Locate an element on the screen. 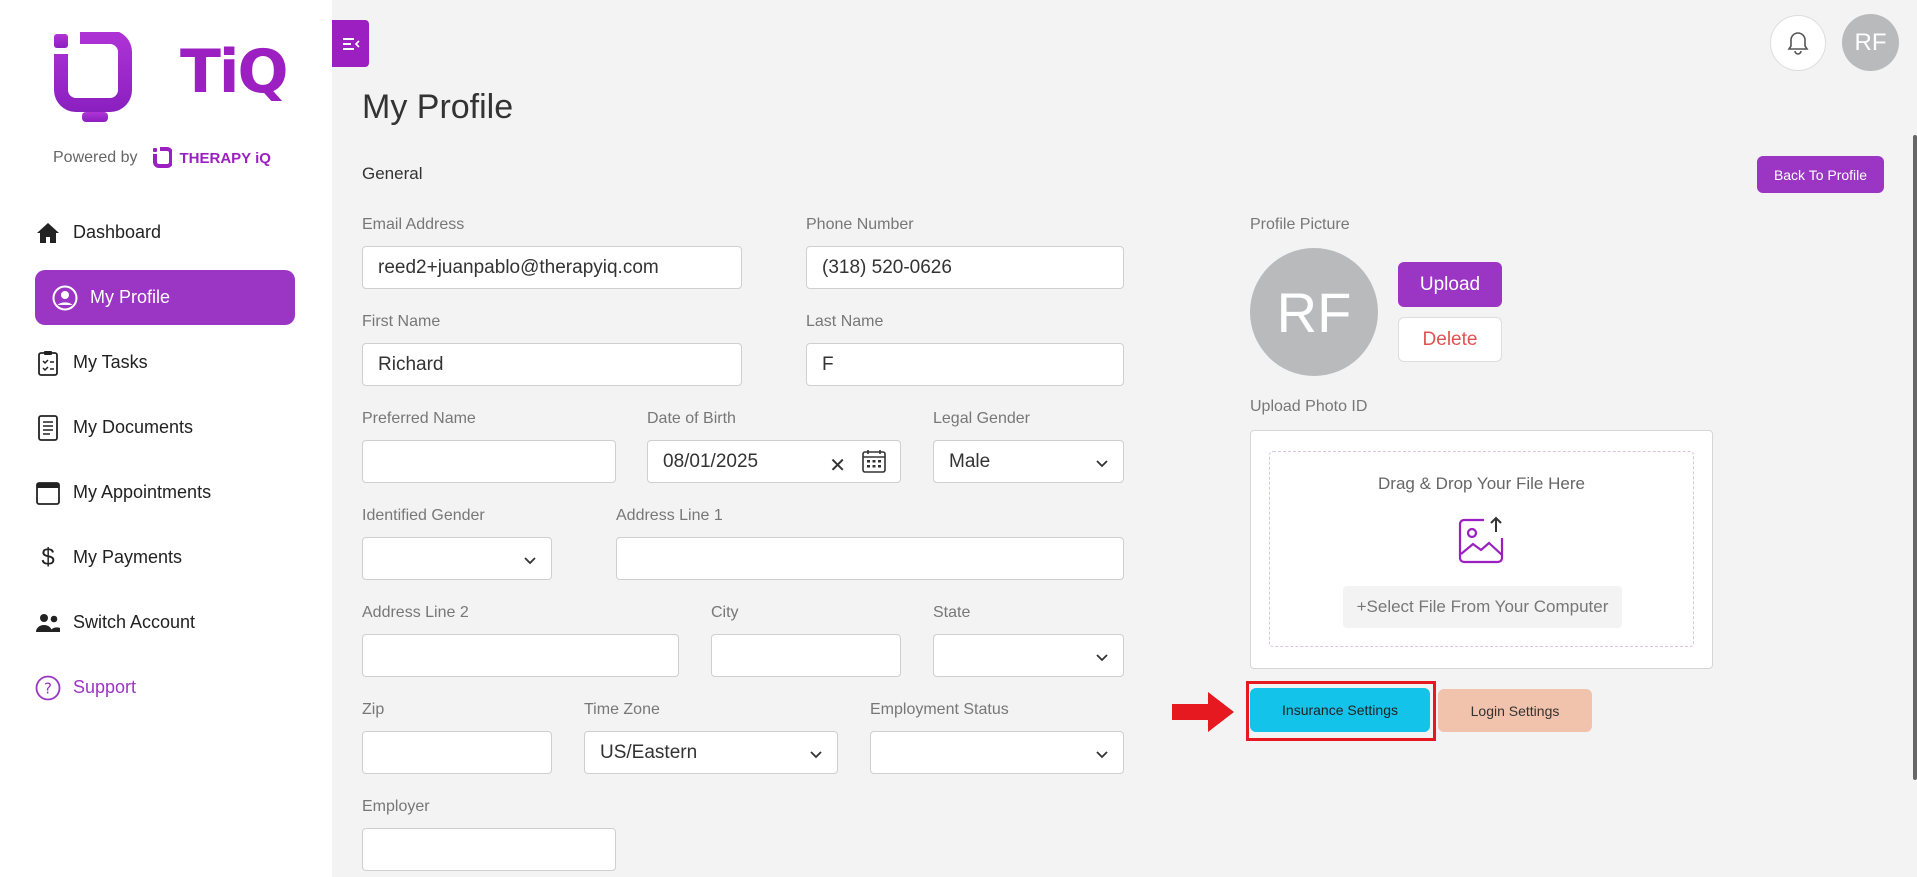 This screenshot has height=877, width=1917. sidebar-item-switch-account: Switch Account is located at coordinates (165, 622).